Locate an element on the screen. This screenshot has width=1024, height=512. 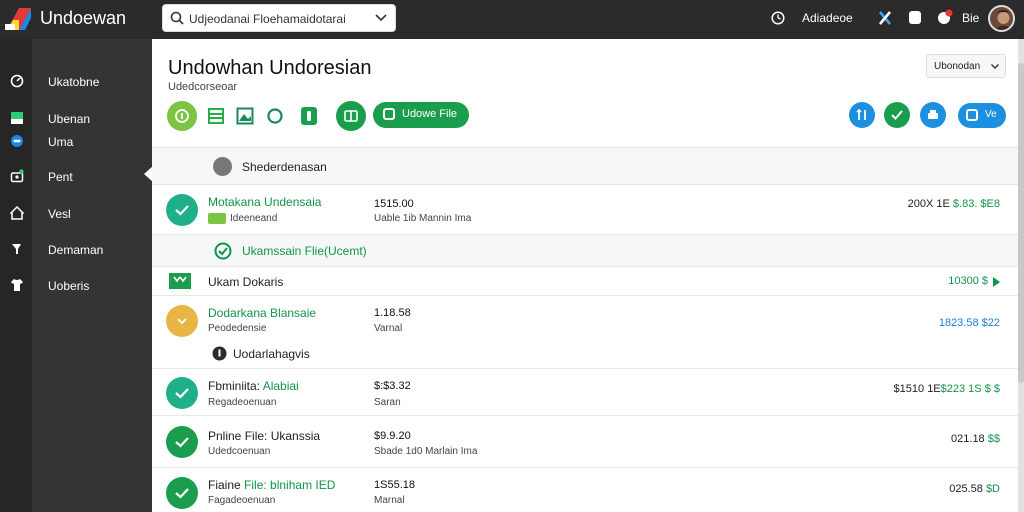
avatar-face-icon is located at coordinates (1003, 20).